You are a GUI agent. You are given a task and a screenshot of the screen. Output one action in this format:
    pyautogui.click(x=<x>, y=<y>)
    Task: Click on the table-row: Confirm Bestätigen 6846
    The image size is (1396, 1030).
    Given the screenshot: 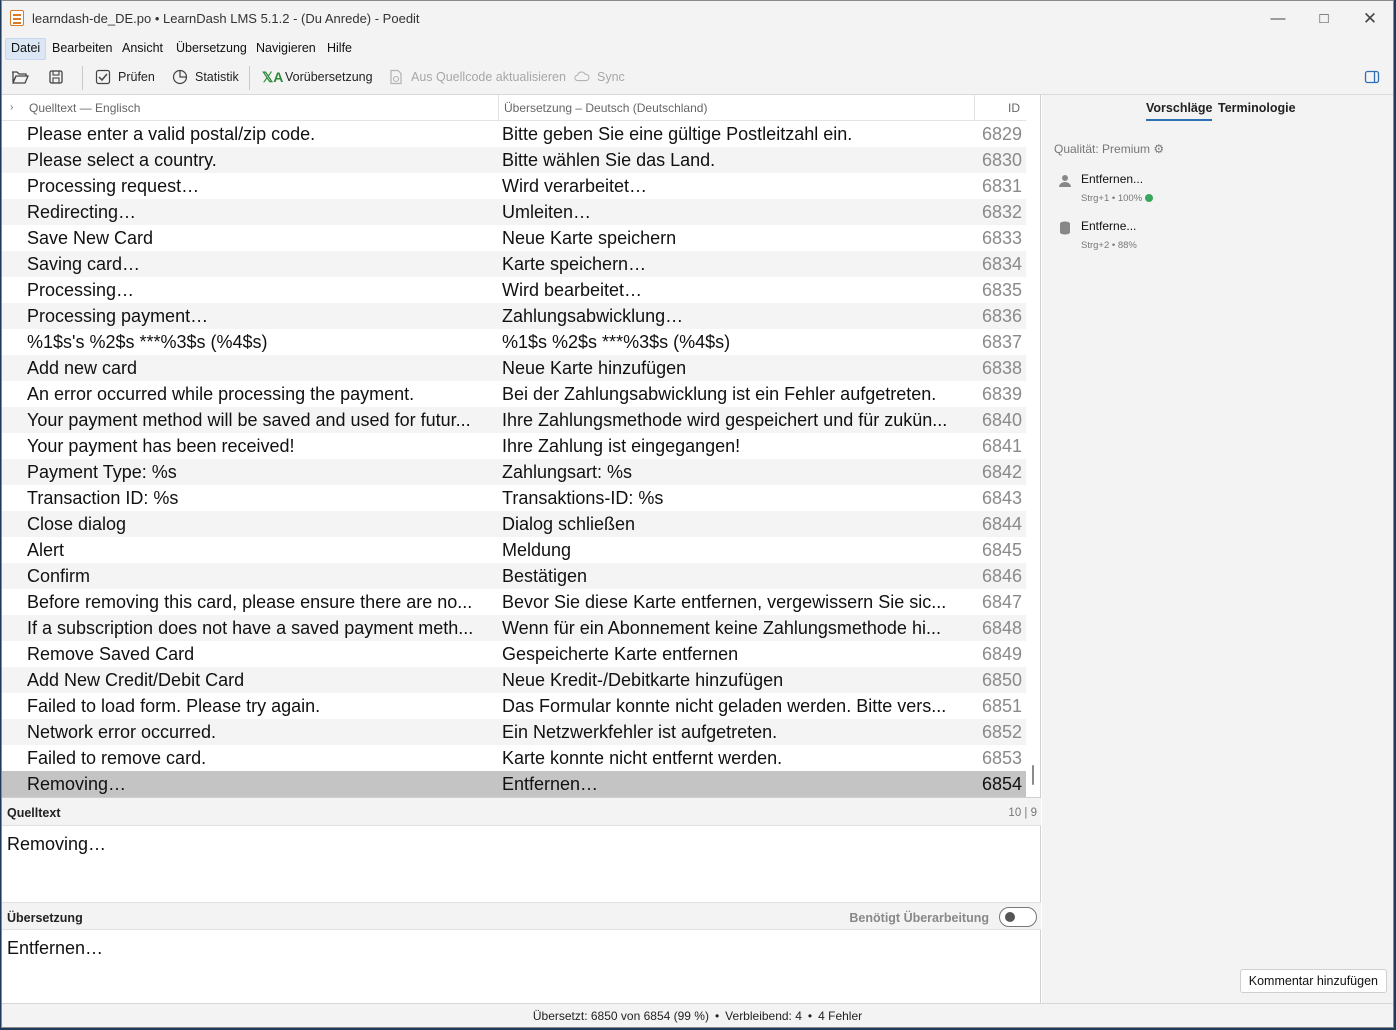 What is the action you would take?
    pyautogui.click(x=514, y=576)
    